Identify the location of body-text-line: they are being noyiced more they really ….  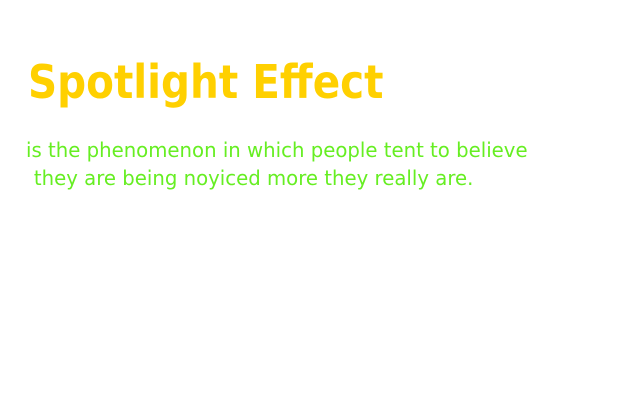
(253, 178).